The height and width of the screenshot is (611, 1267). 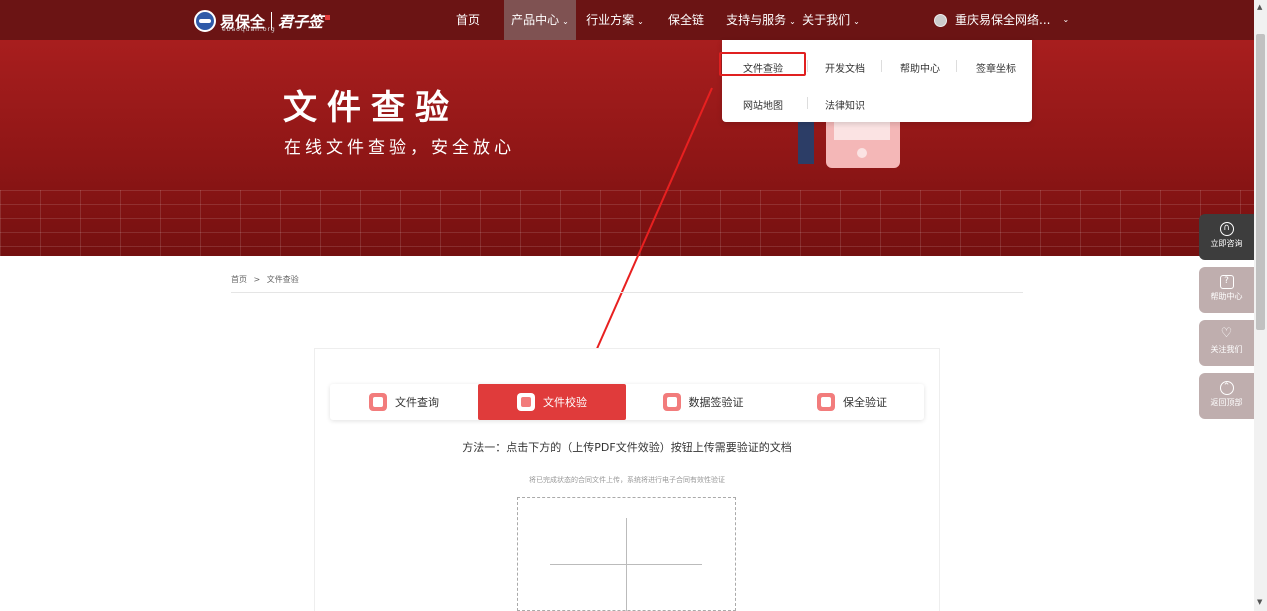 What do you see at coordinates (627, 292) in the screenshot?
I see `breadcrumb-divider` at bounding box center [627, 292].